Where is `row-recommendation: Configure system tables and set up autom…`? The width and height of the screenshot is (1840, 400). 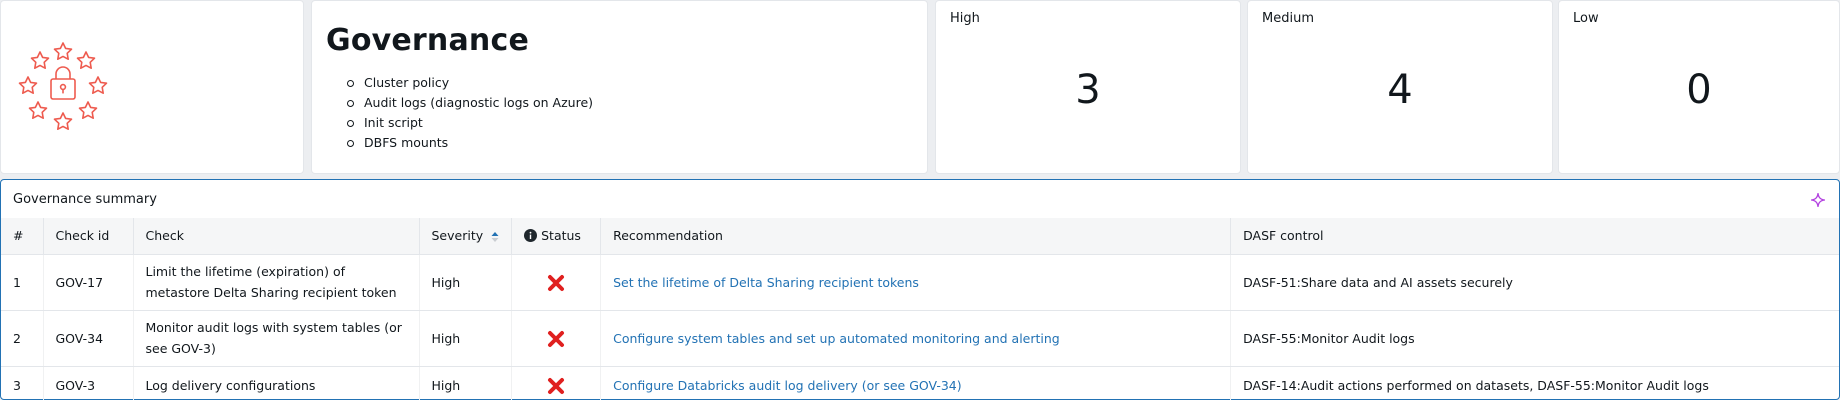 row-recommendation: Configure system tables and set up autom… is located at coordinates (916, 338).